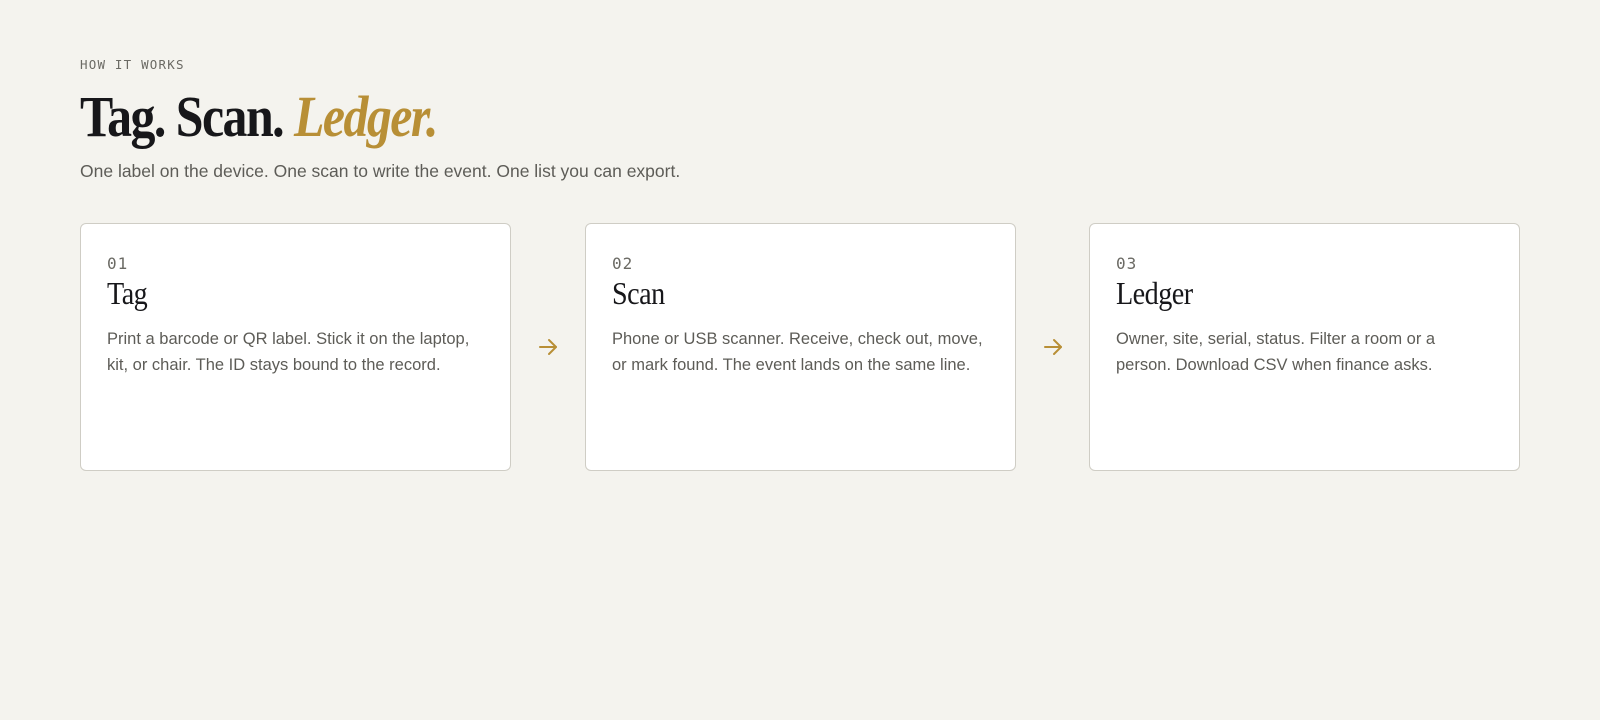 This screenshot has height=720, width=1600. I want to click on step-title: Ledger, so click(1154, 293).